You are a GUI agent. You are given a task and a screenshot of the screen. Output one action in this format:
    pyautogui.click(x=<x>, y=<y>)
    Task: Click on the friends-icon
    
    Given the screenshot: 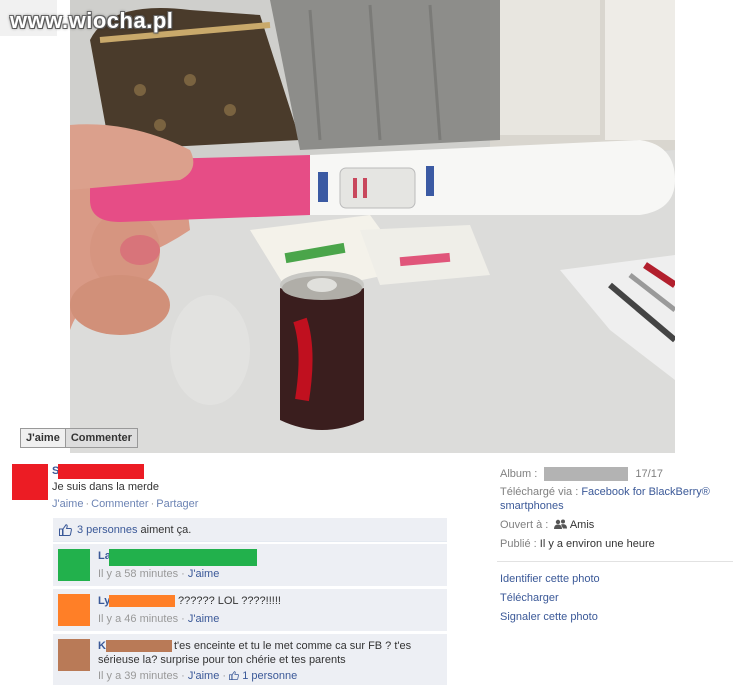 What is the action you would take?
    pyautogui.click(x=561, y=524)
    